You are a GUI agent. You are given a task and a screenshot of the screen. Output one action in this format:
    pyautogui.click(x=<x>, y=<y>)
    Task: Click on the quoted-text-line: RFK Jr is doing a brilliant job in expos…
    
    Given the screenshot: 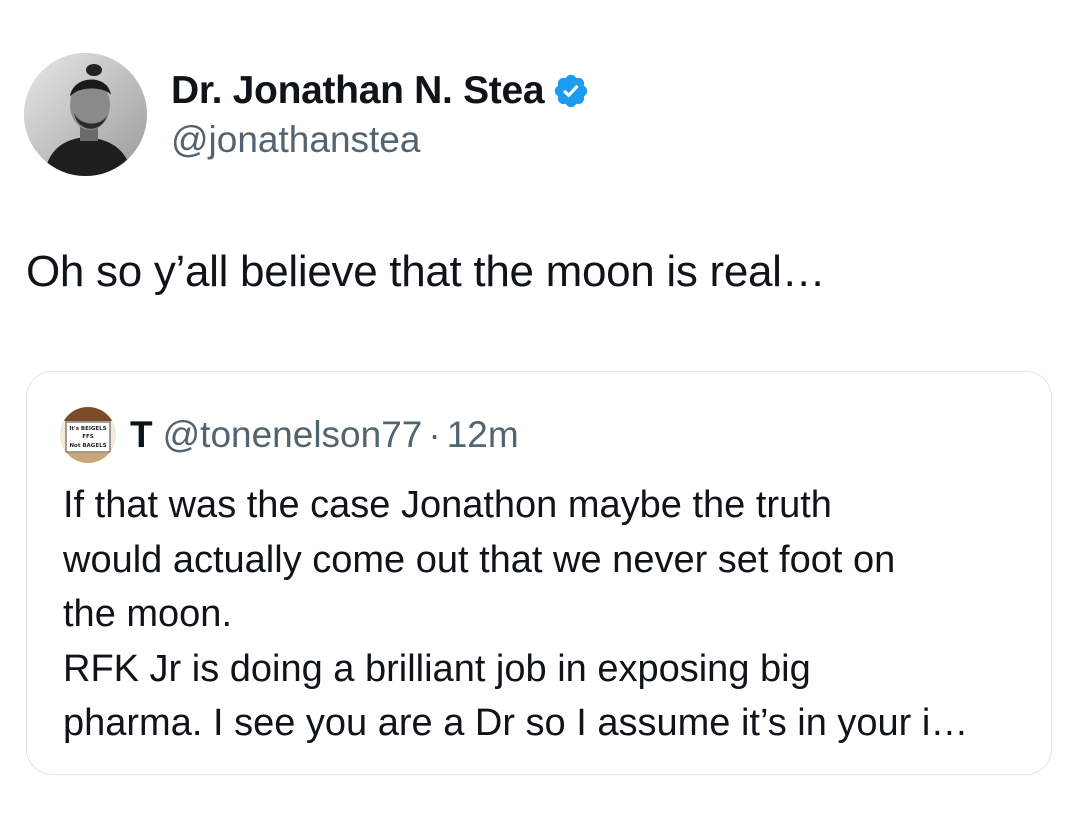 What is the action you would take?
    pyautogui.click(x=437, y=668)
    